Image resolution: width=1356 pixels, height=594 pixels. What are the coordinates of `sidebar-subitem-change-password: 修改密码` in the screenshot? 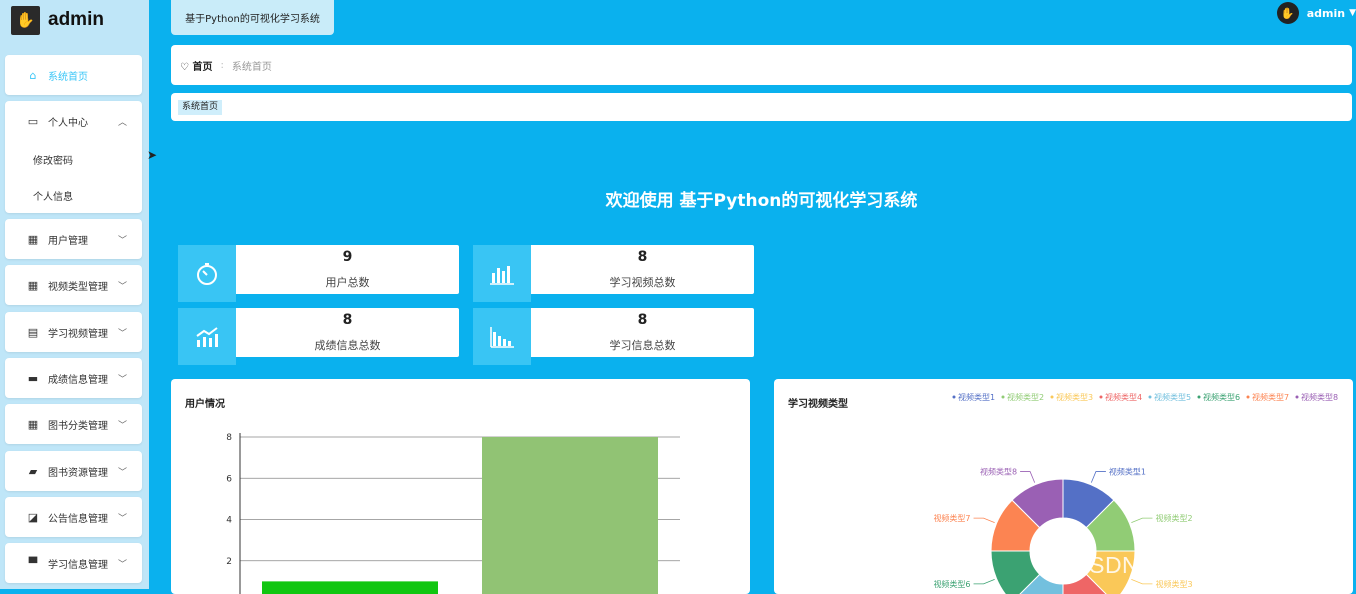 It's located at (73, 159).